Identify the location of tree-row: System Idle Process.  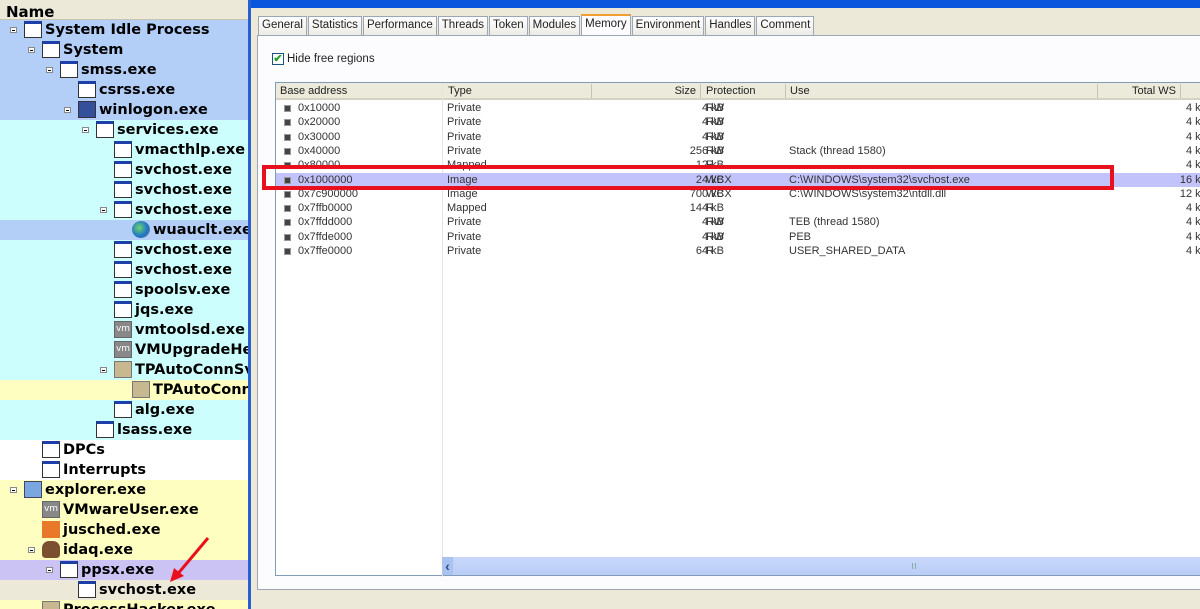
(124, 30).